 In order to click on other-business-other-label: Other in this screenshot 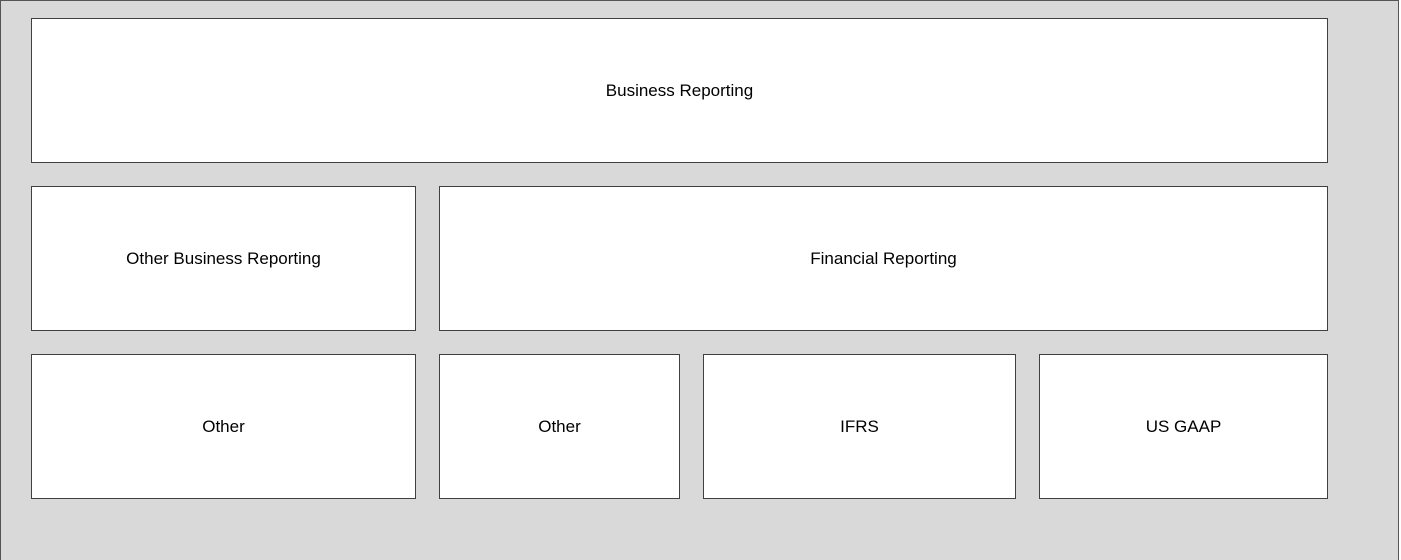, I will do `click(223, 426)`.